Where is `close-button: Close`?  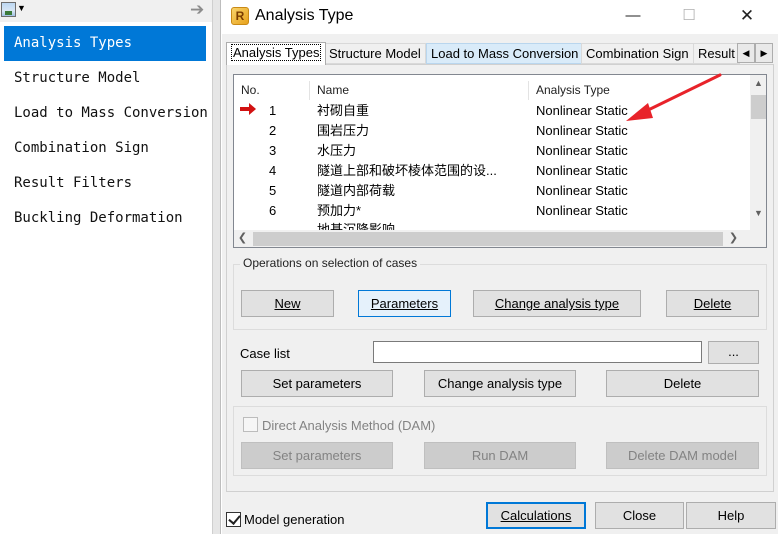
close-button: Close is located at coordinates (639, 515).